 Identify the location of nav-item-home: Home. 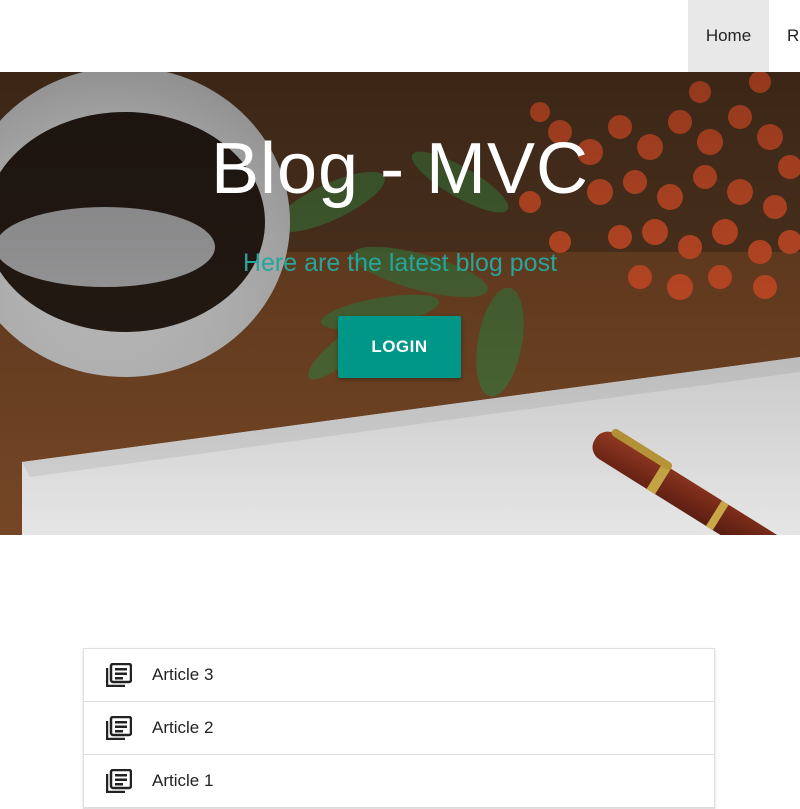
(728, 36).